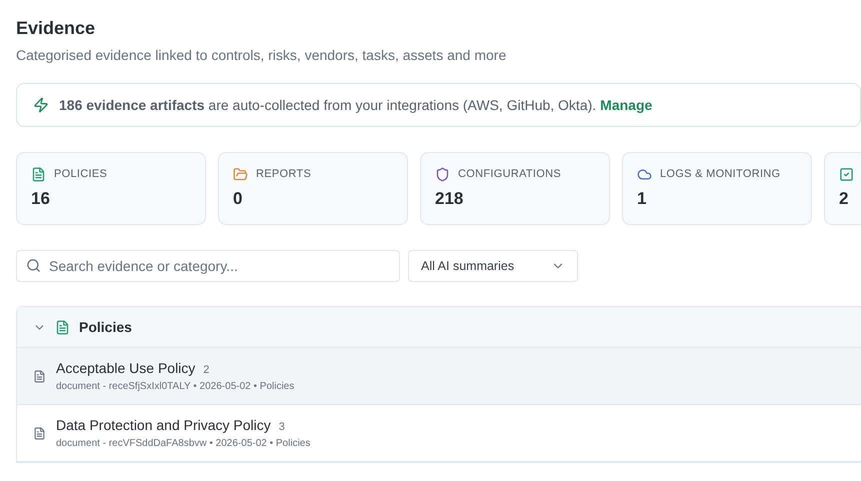  What do you see at coordinates (81, 174) in the screenshot?
I see `stat-label: POLICIES` at bounding box center [81, 174].